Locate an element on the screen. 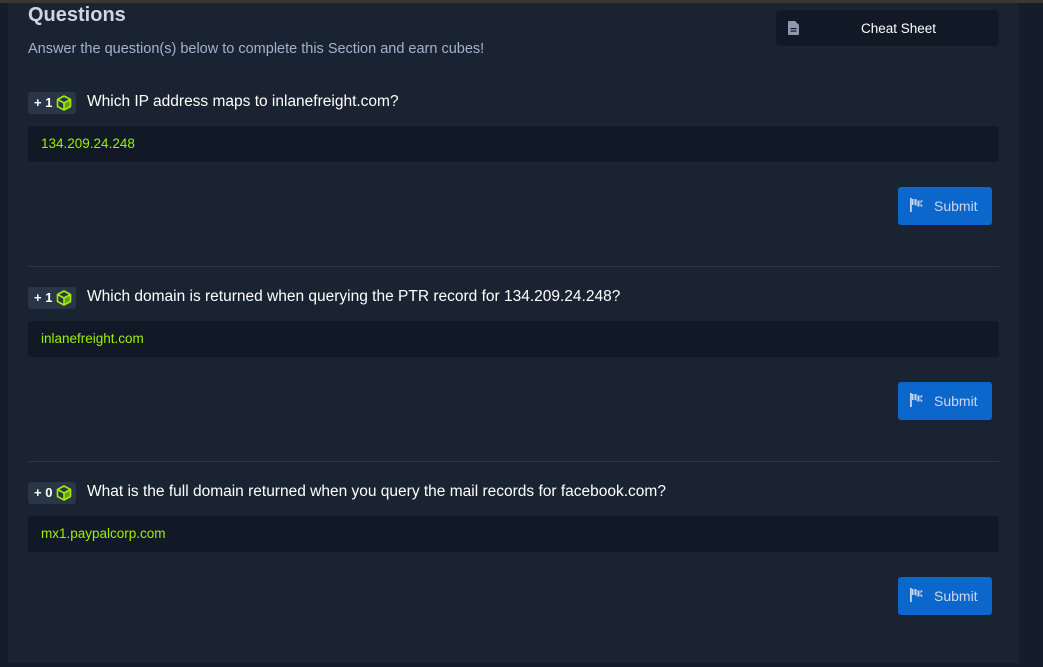 The image size is (1043, 667). answer-field: 134.209.24.248 is located at coordinates (513, 144).